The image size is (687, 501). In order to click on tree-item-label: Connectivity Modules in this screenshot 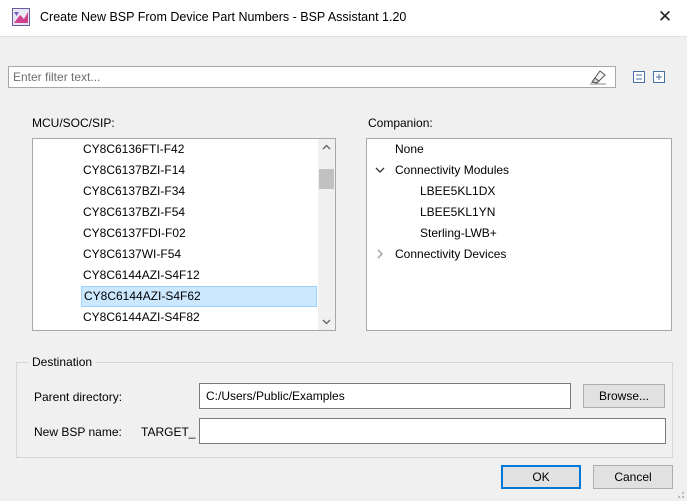, I will do `click(452, 170)`.